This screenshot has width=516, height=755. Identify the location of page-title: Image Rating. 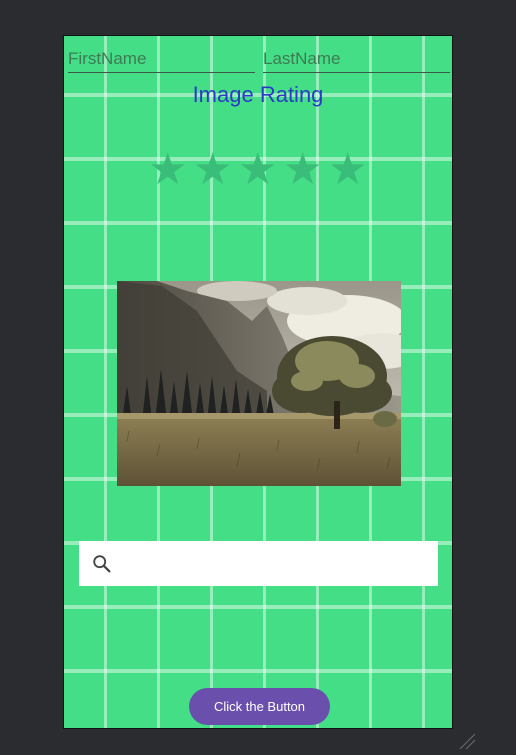
(258, 94).